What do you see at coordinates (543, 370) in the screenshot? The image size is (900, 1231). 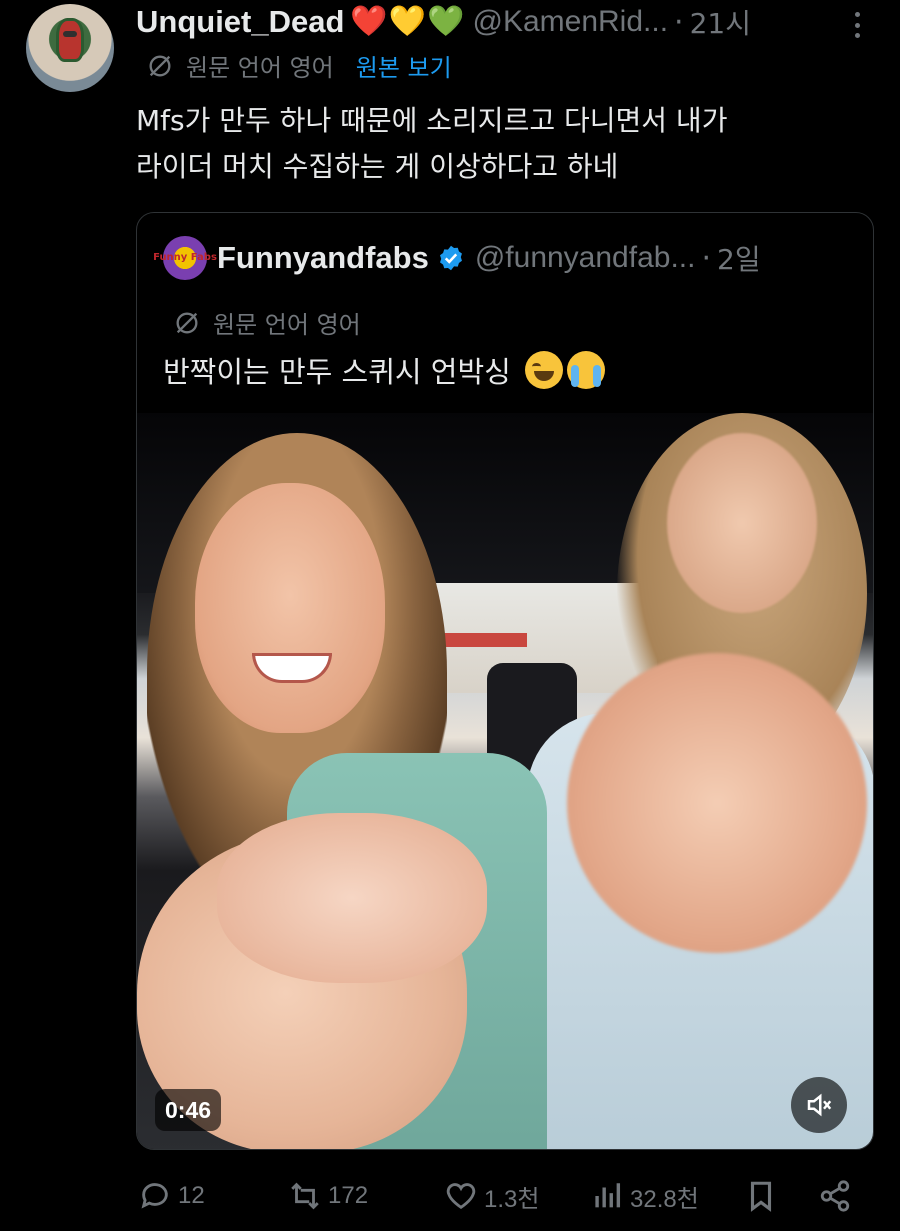 I see `laughing-crying-emoji-icon` at bounding box center [543, 370].